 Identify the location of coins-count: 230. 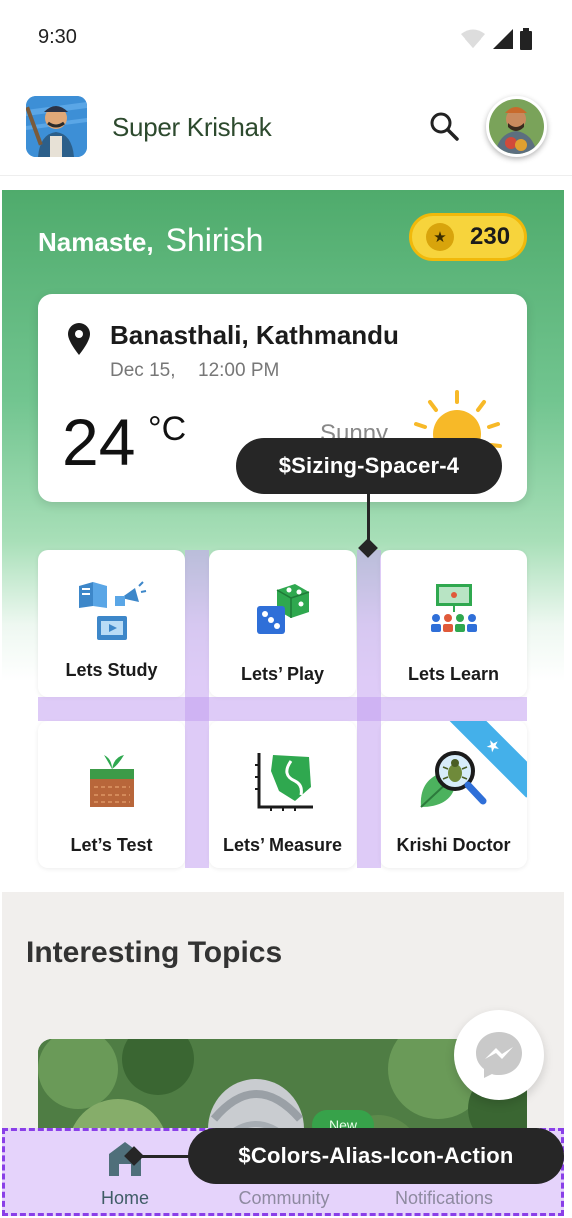
(490, 236).